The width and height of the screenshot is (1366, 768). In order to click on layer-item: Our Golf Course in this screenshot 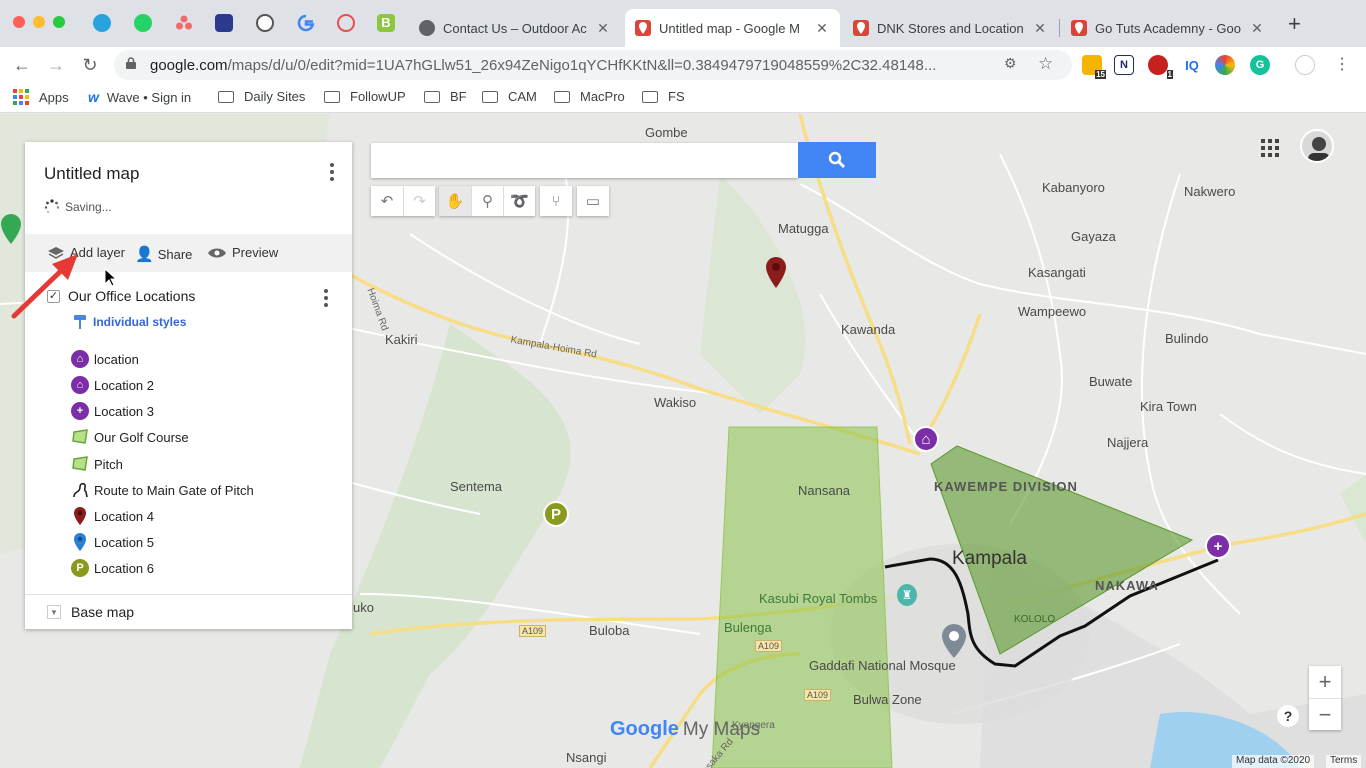, I will do `click(130, 437)`.